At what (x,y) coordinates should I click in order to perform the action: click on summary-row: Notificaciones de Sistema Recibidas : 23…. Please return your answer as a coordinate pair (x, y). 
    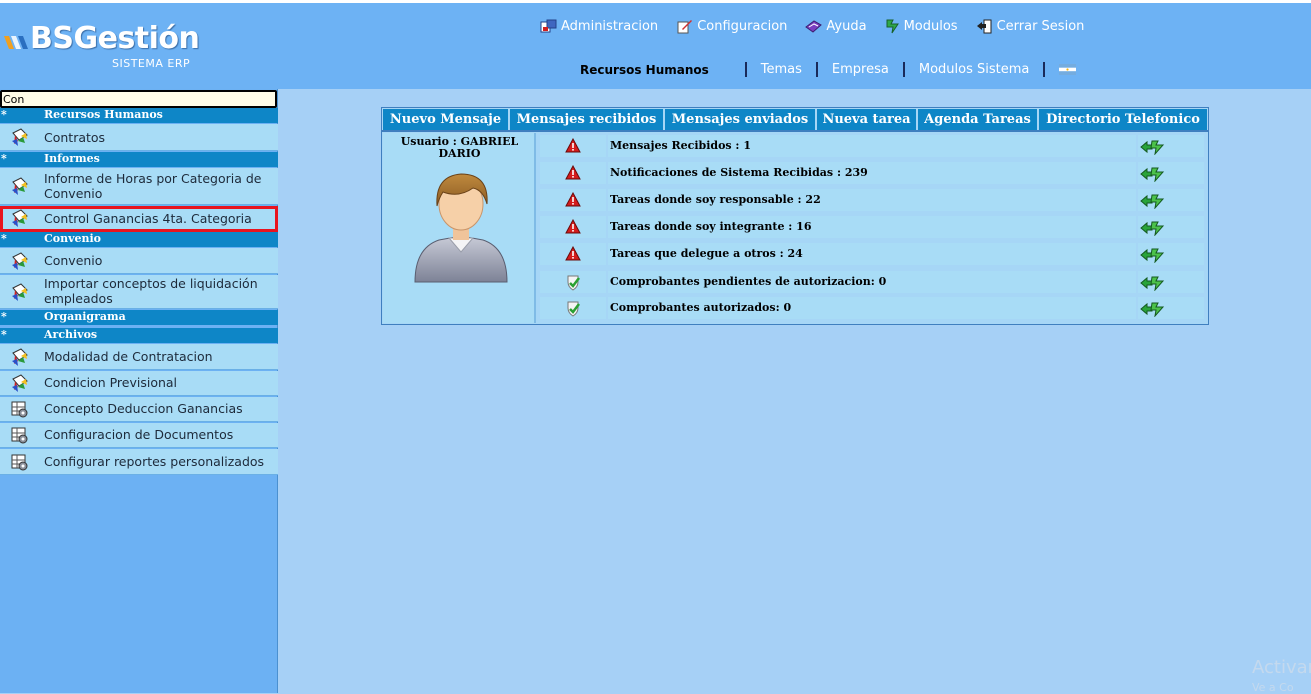
    Looking at the image, I should click on (872, 173).